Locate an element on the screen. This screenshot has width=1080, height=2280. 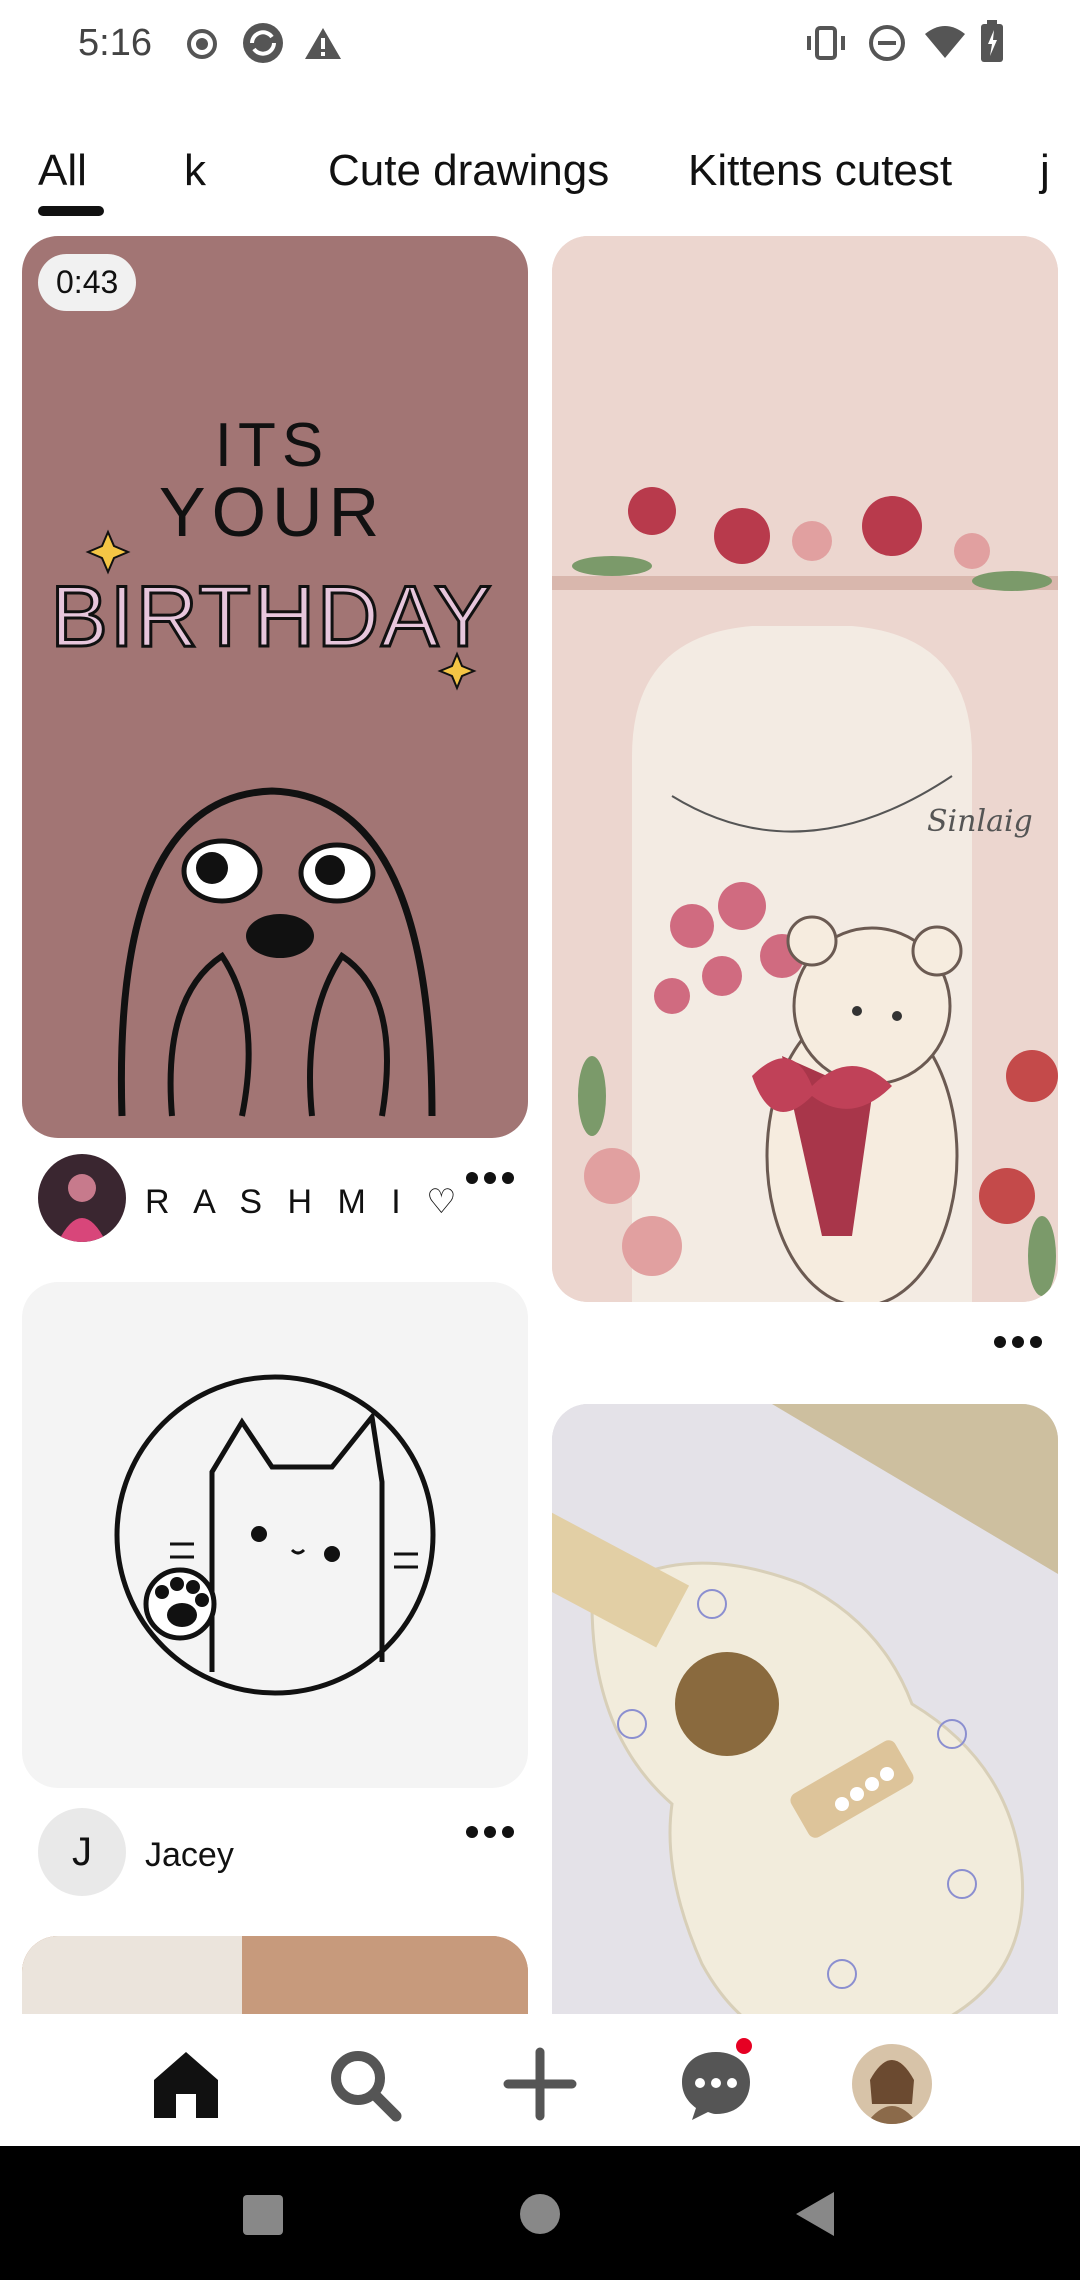
pin-photo-partial-image is located at coordinates (275, 1975).